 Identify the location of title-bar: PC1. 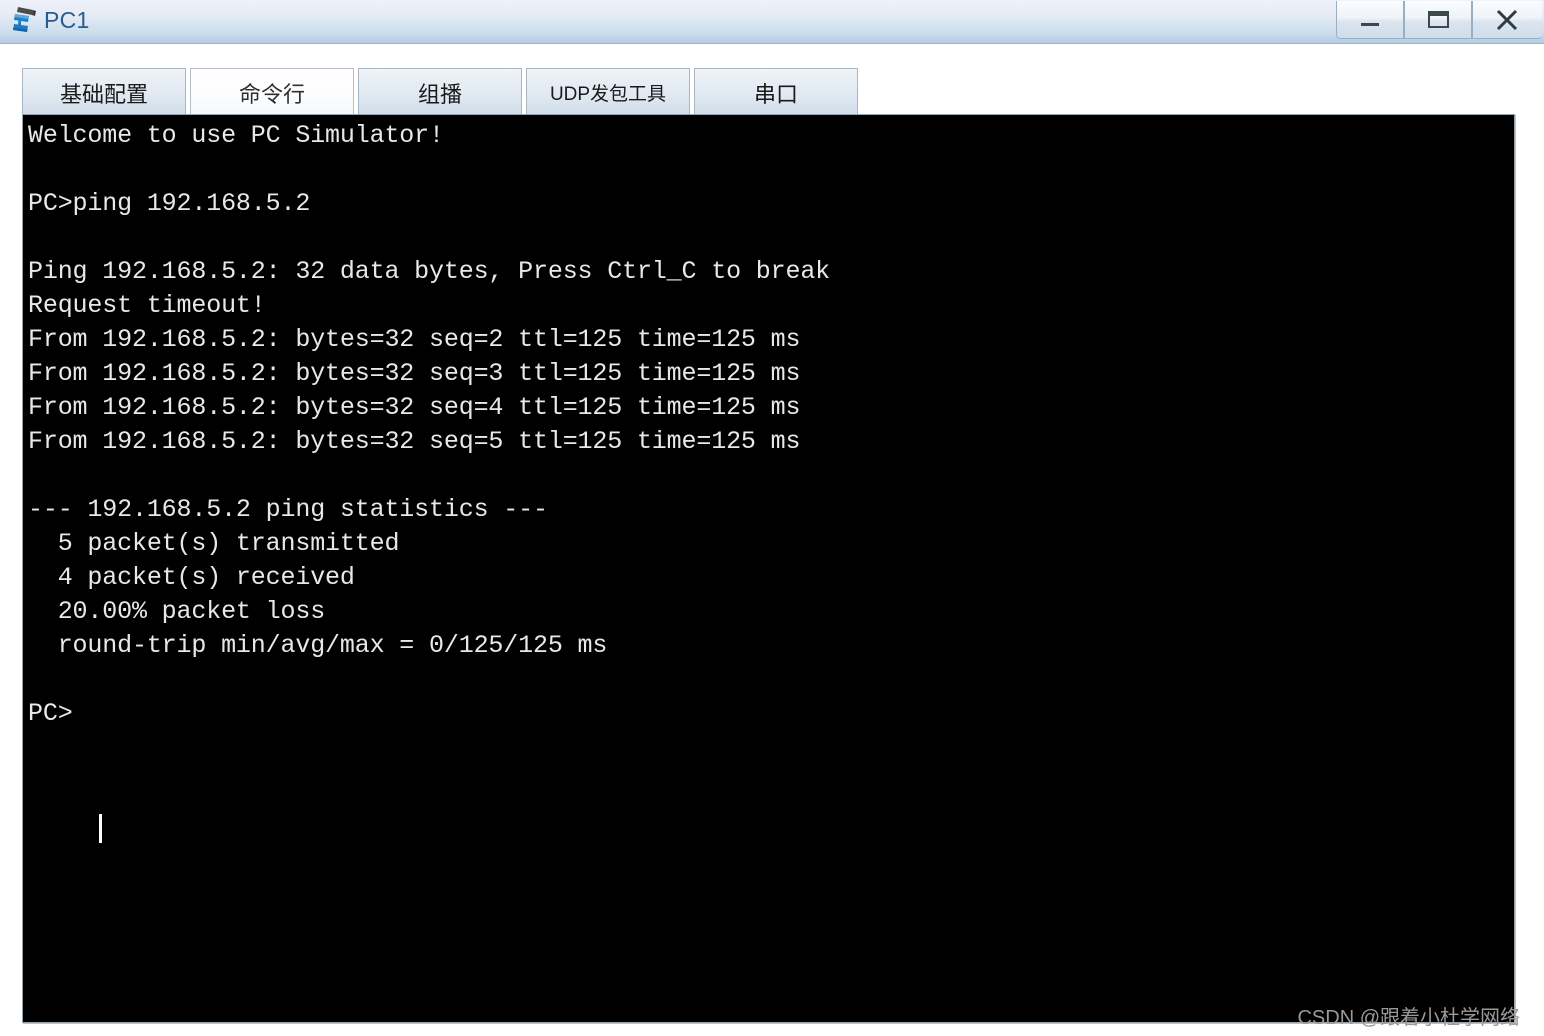
(772, 22).